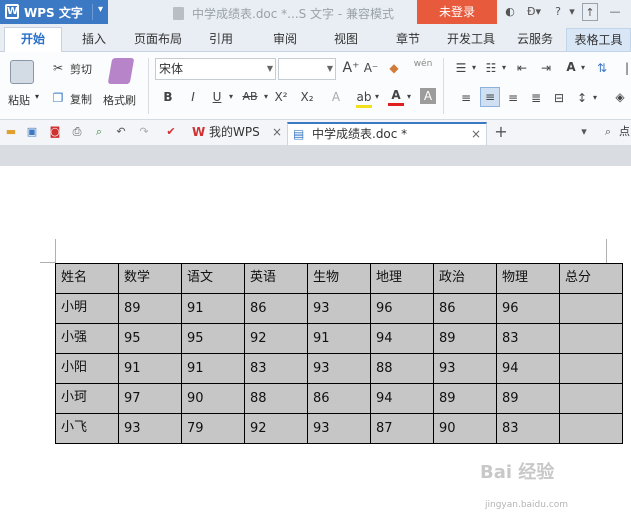  I want to click on highlight-dropdown-icon: ▾, so click(377, 97).